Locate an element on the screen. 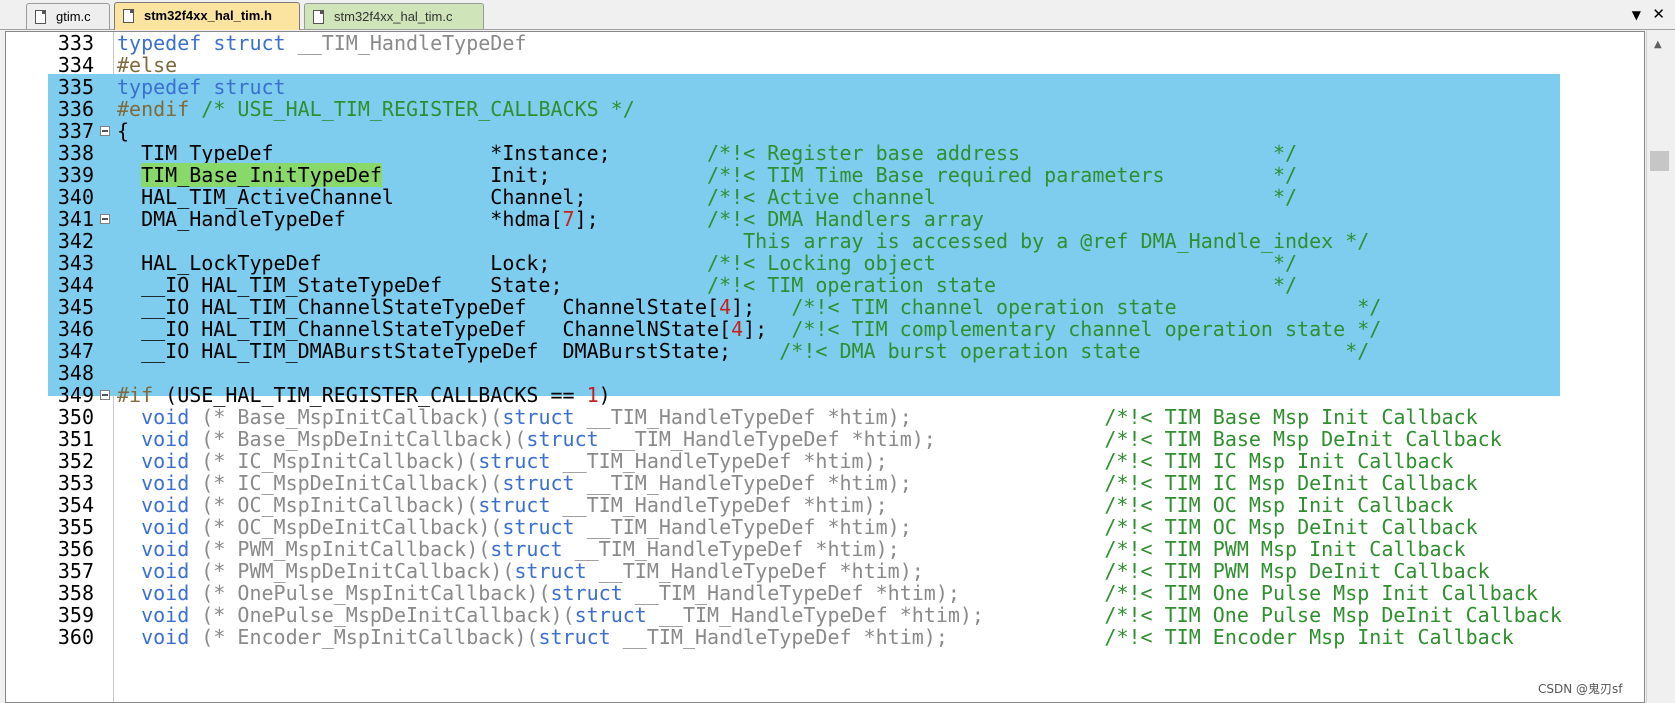 Image resolution: width=1675 pixels, height=703 pixels. watermark: CSDN @鬼刃sf is located at coordinates (1580, 688).